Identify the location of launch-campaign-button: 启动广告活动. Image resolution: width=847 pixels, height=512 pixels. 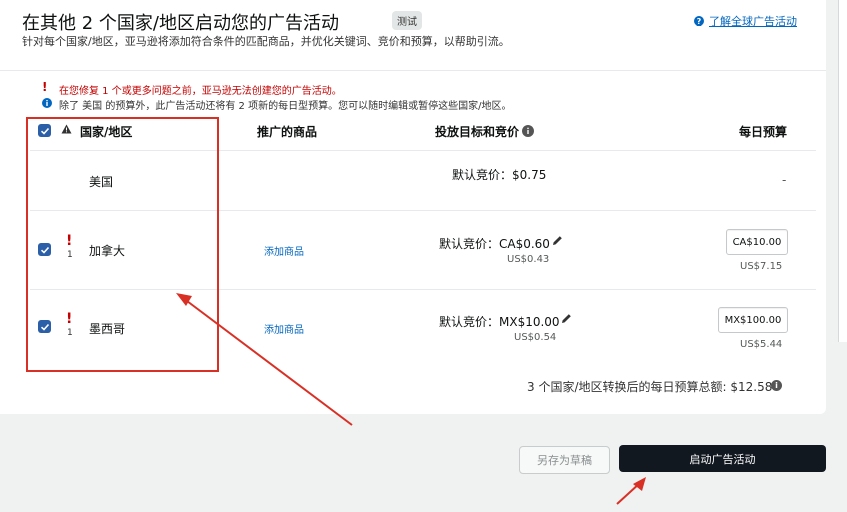
(722, 458).